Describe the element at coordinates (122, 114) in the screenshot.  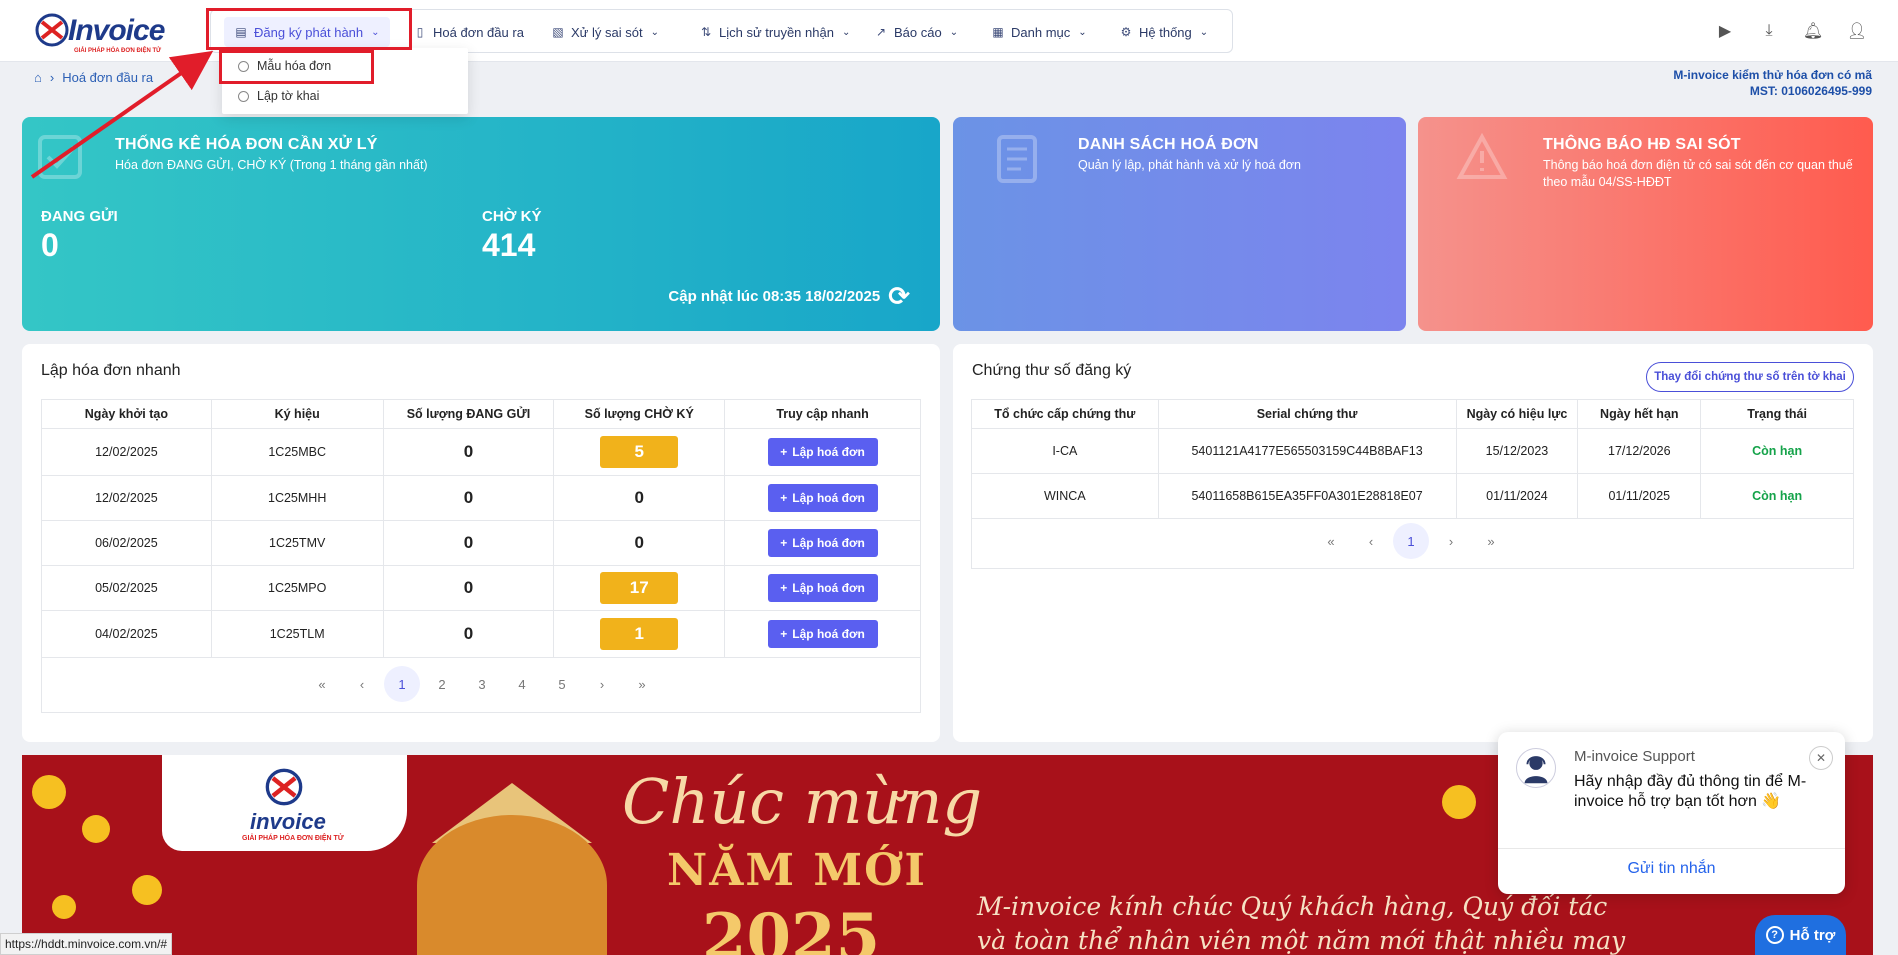
I see `annotation-arrow-icon` at that location.